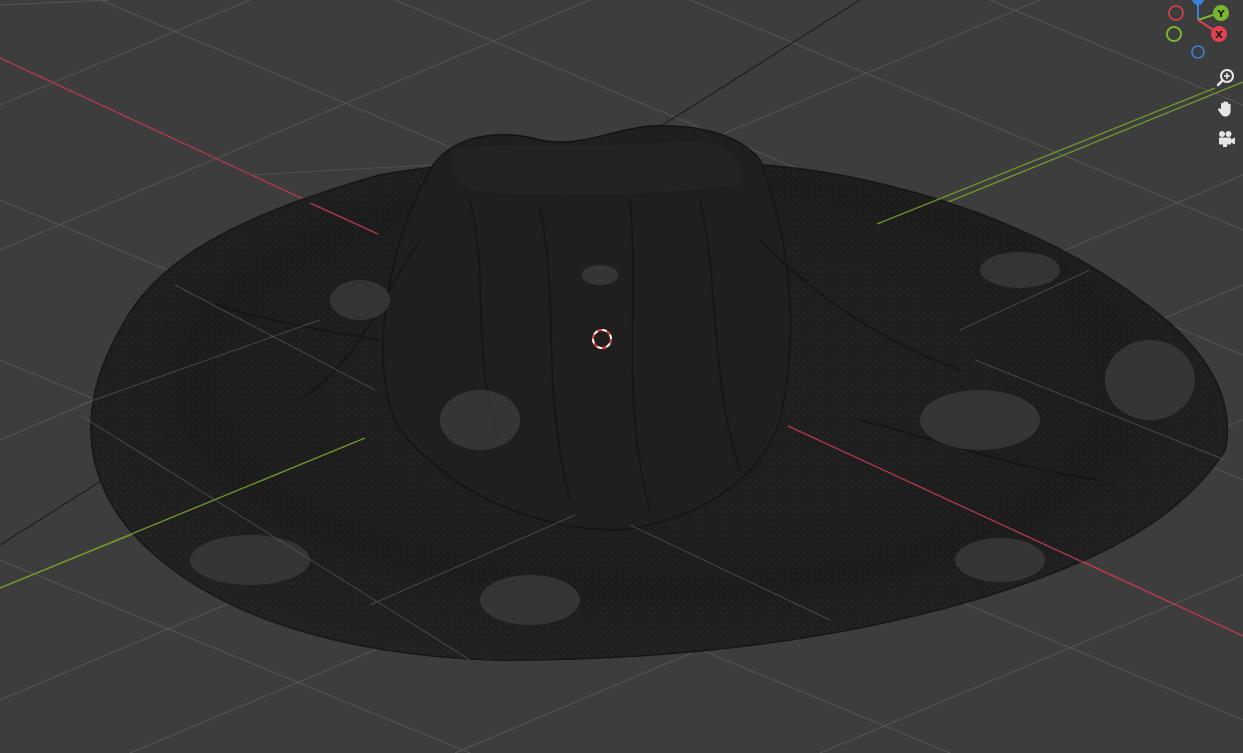 This screenshot has width=1243, height=753. I want to click on hand-icon, so click(1224, 109).